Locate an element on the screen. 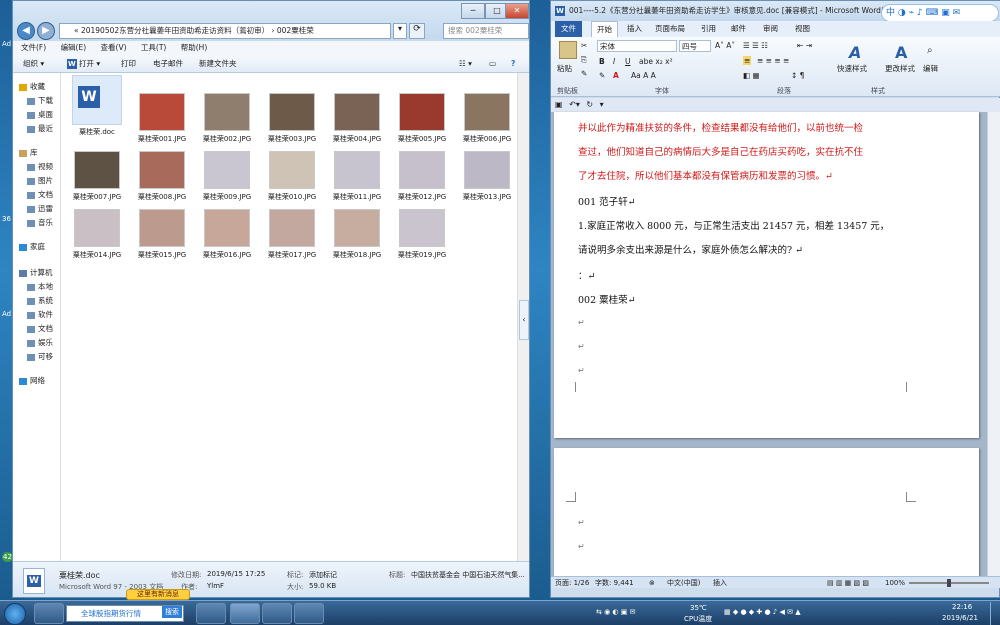 The height and width of the screenshot is (625, 1000). strikethrough-icon: abe x₂ x² is located at coordinates (656, 61).